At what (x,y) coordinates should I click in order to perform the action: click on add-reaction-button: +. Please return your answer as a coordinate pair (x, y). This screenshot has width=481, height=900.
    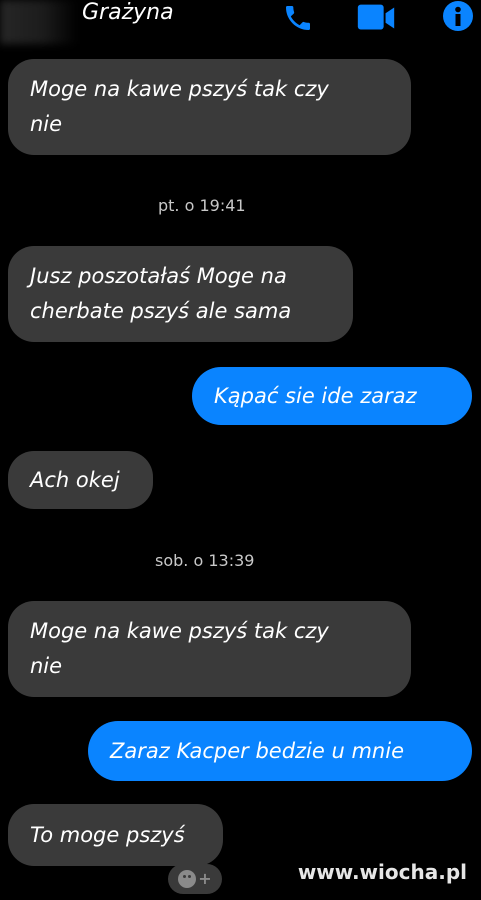
    Looking at the image, I should click on (195, 879).